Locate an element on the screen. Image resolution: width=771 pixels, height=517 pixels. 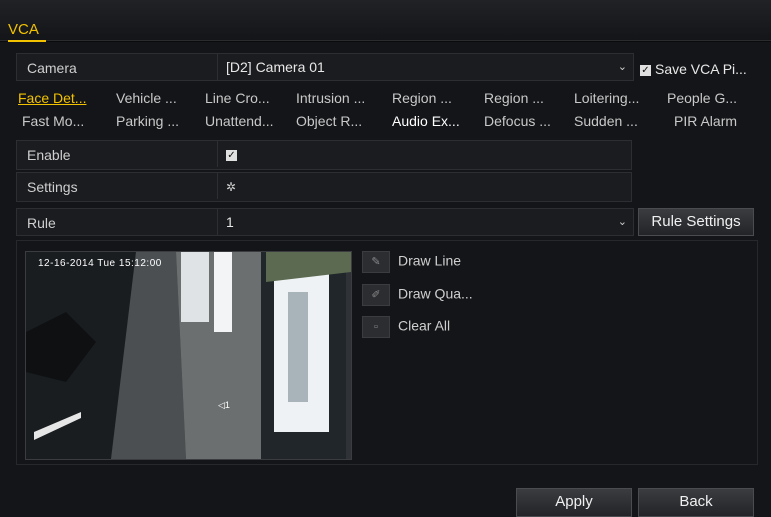
draw-line-button: ✎ Draw Line is located at coordinates (411, 262).